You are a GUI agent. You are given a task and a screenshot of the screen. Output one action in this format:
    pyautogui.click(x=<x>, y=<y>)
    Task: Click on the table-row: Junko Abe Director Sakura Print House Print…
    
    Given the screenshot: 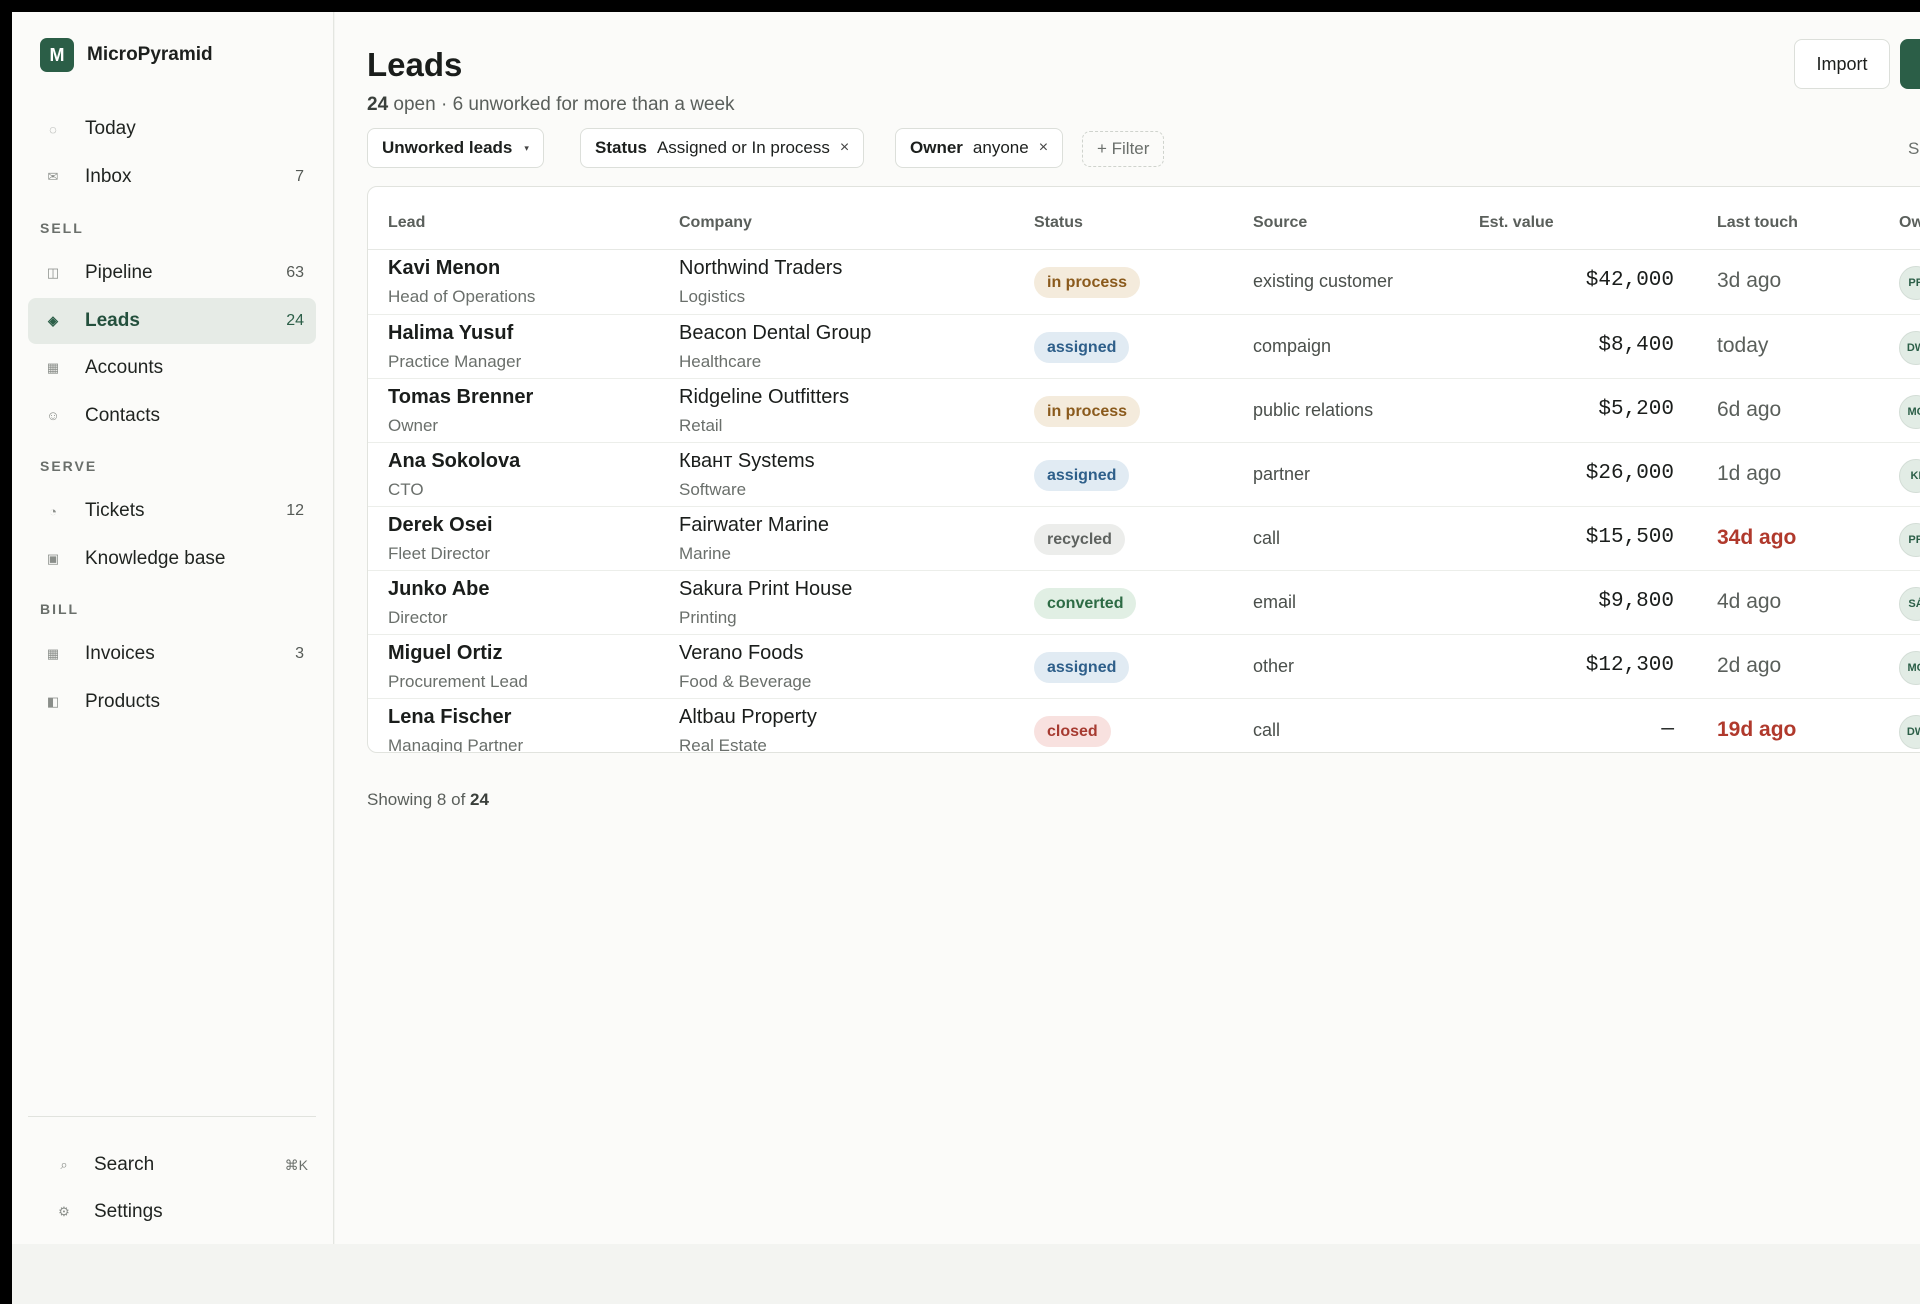 What is the action you would take?
    pyautogui.click(x=1144, y=602)
    